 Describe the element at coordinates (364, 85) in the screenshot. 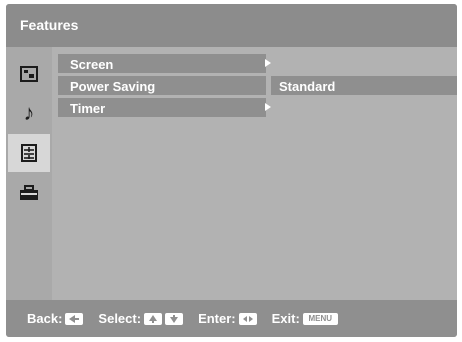

I see `power-saving-option-standard: Standard` at that location.